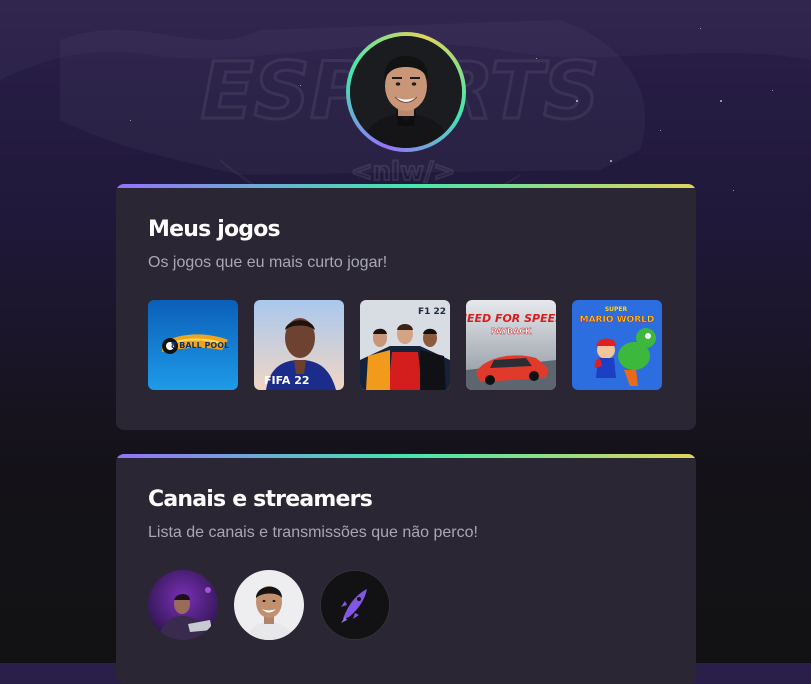  What do you see at coordinates (214, 229) in the screenshot?
I see `games-section-title: Meus jogos` at bounding box center [214, 229].